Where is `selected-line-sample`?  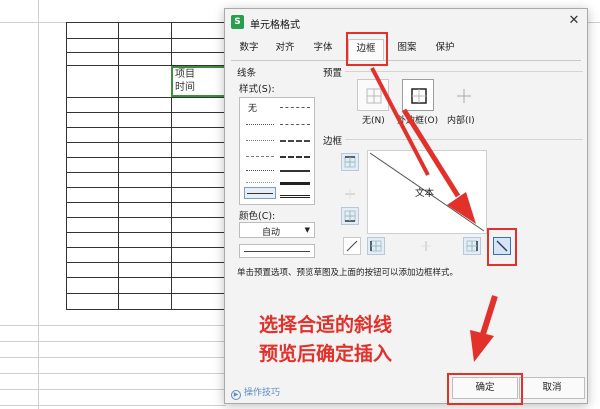 selected-line-sample is located at coordinates (260, 193).